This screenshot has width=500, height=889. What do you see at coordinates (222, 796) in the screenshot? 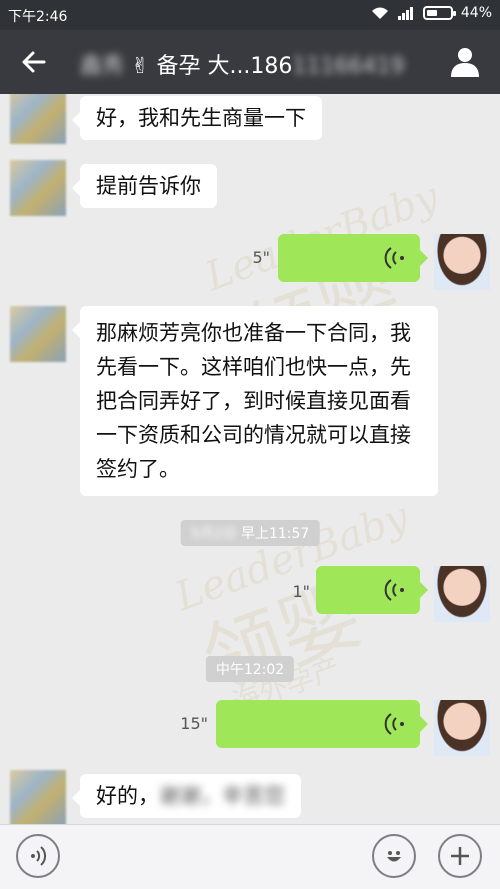
I see `message-text-blurred: 谢谢，辛苦您` at bounding box center [222, 796].